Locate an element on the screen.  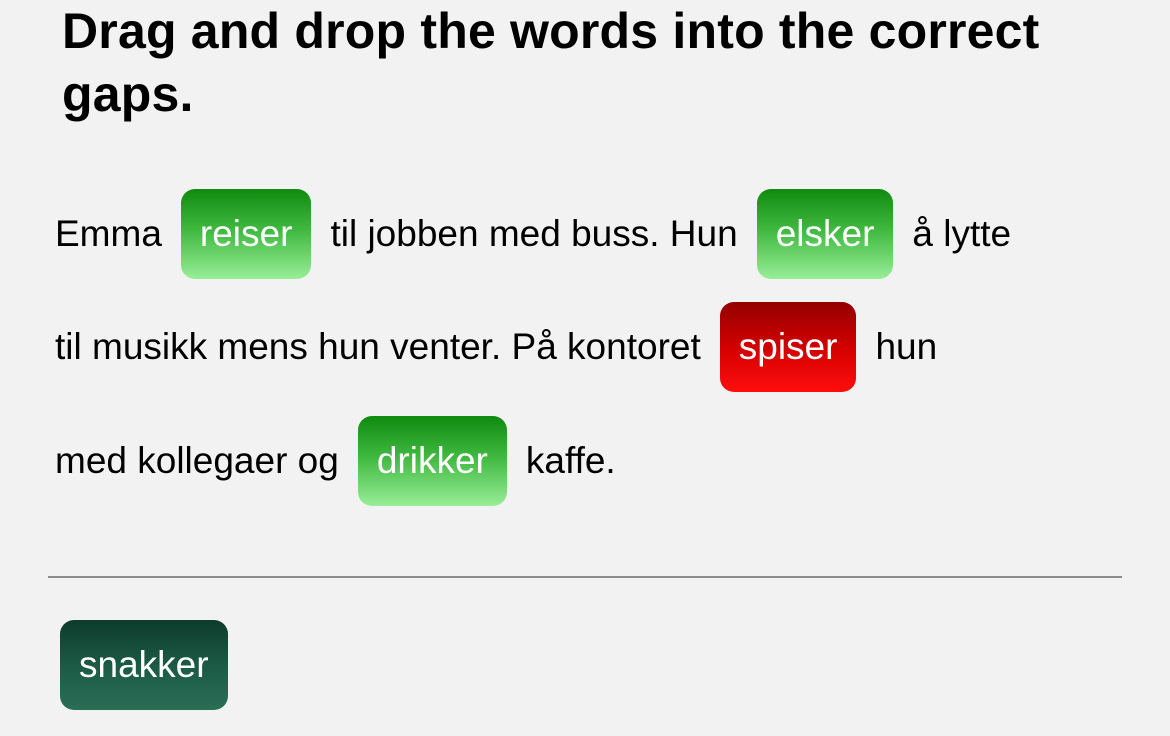
sentence-text: å lytte is located at coordinates (962, 233).